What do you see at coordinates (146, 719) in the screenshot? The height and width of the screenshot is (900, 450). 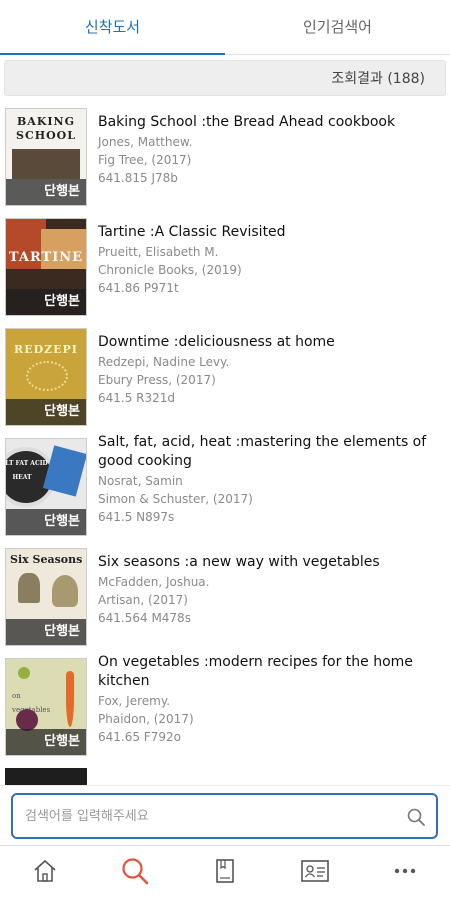 I see `book-publisher: Phaidon, (2017)` at bounding box center [146, 719].